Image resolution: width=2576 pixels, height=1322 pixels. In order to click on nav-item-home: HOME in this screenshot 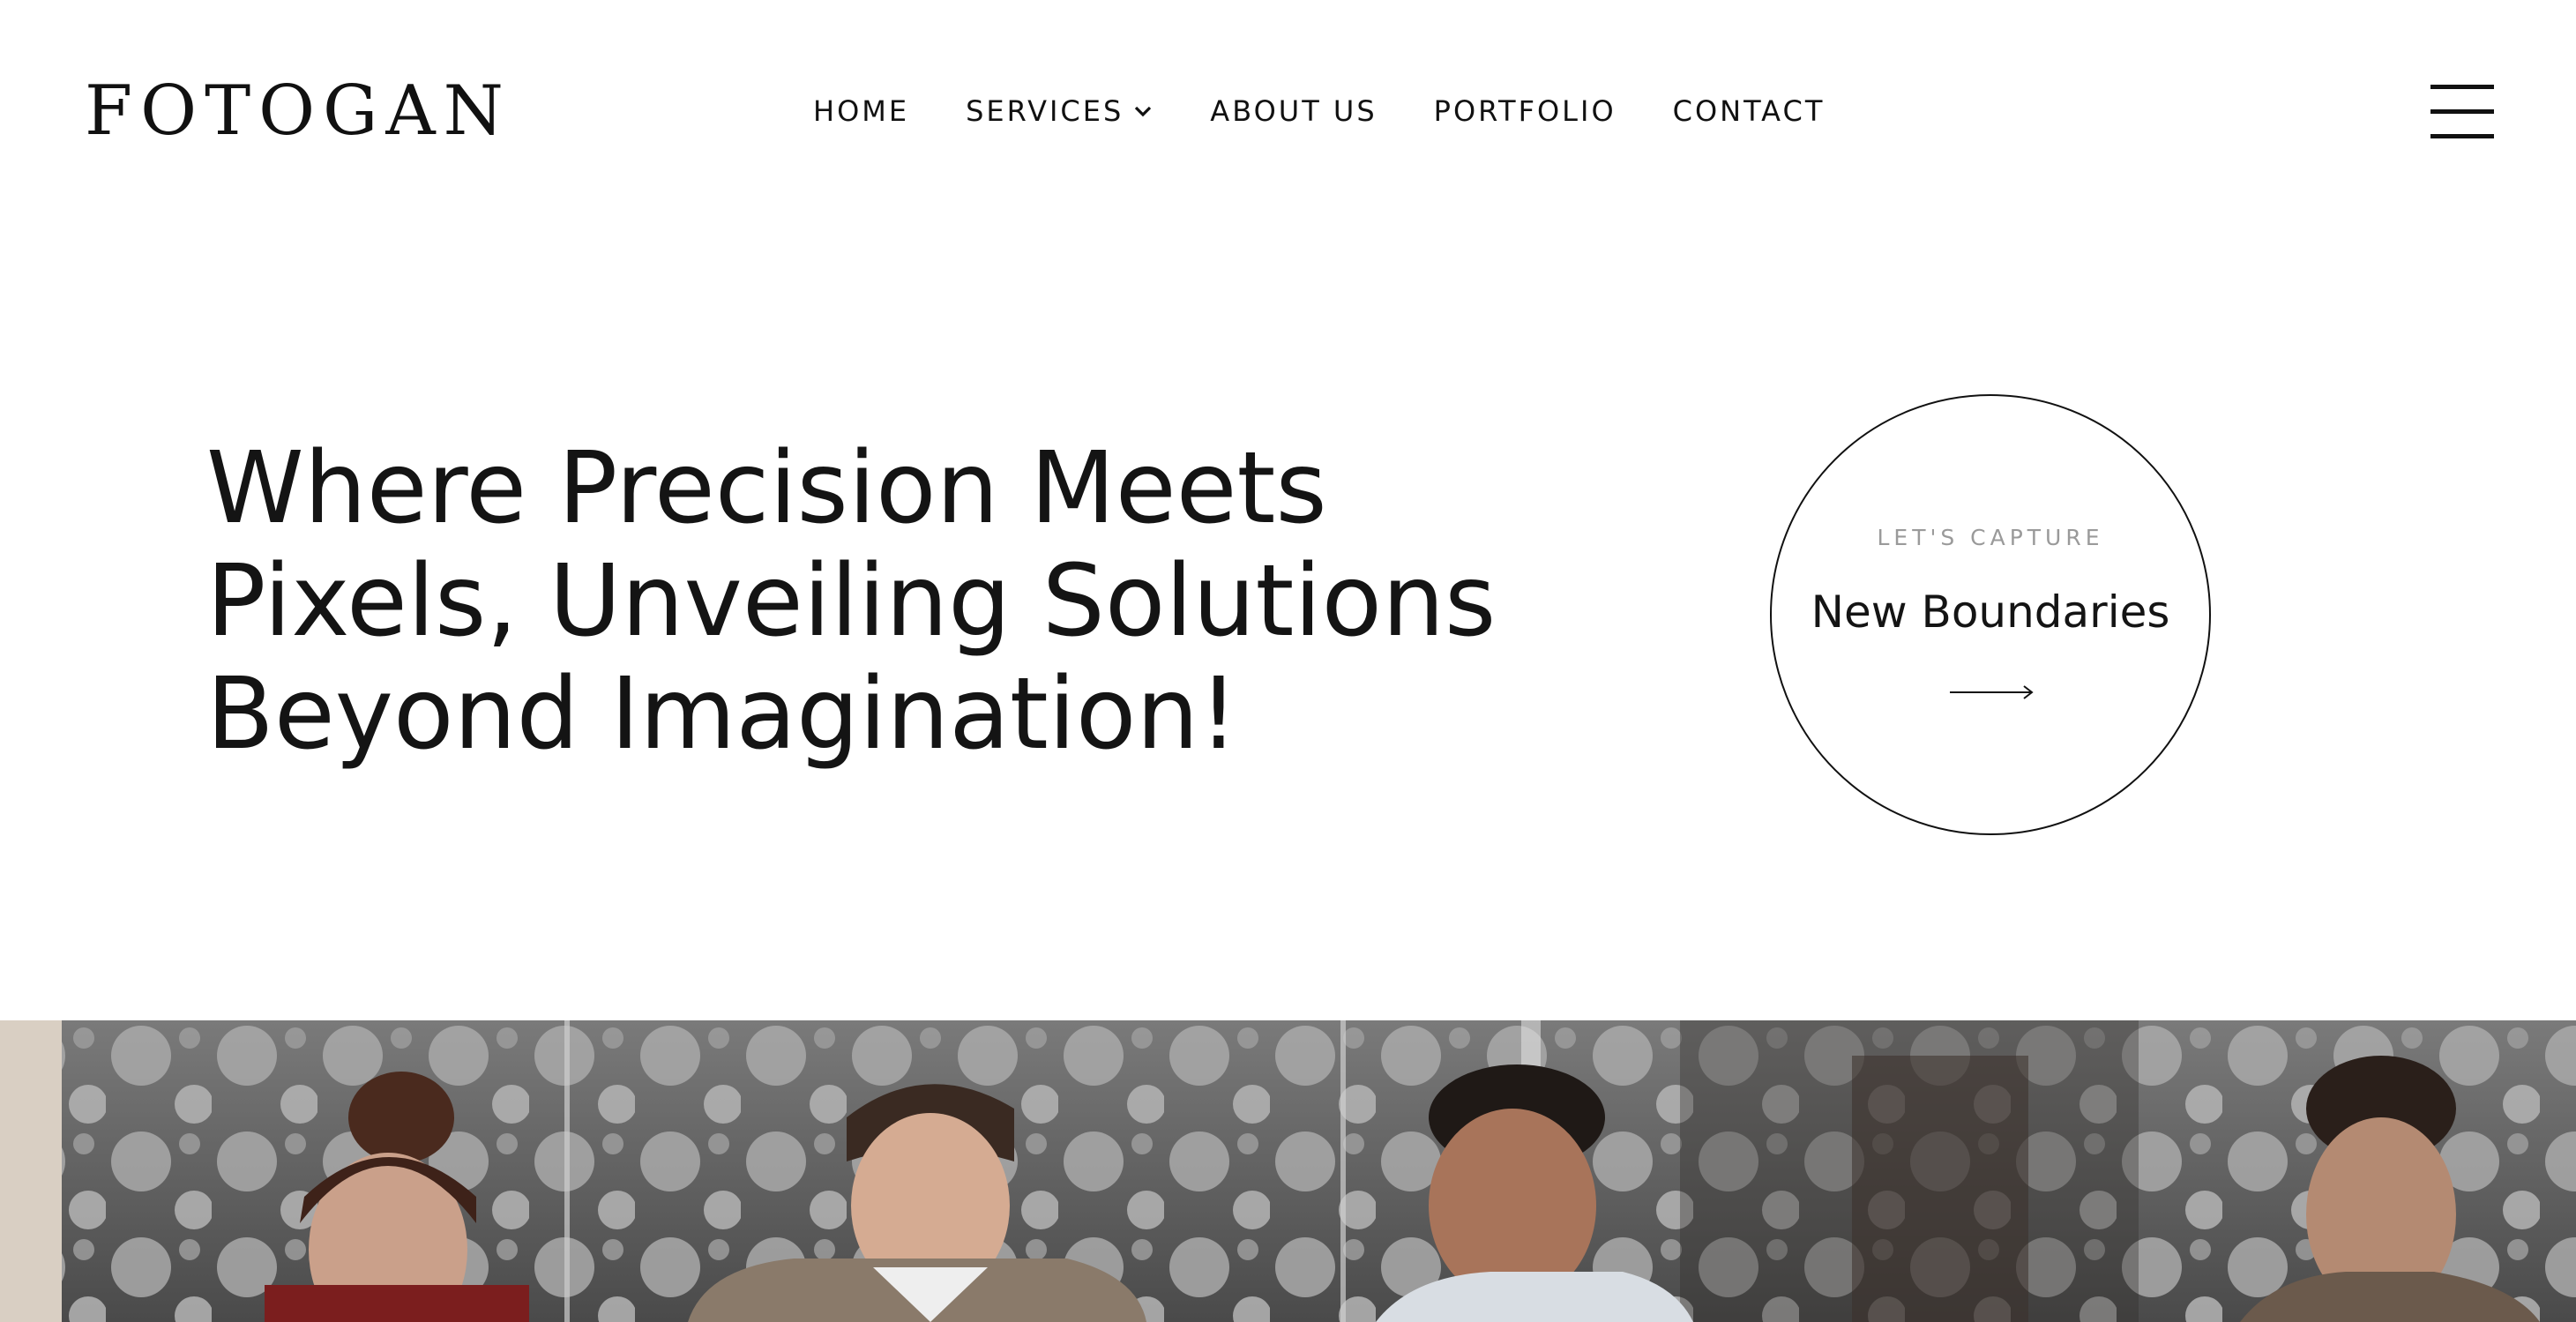, I will do `click(861, 111)`.